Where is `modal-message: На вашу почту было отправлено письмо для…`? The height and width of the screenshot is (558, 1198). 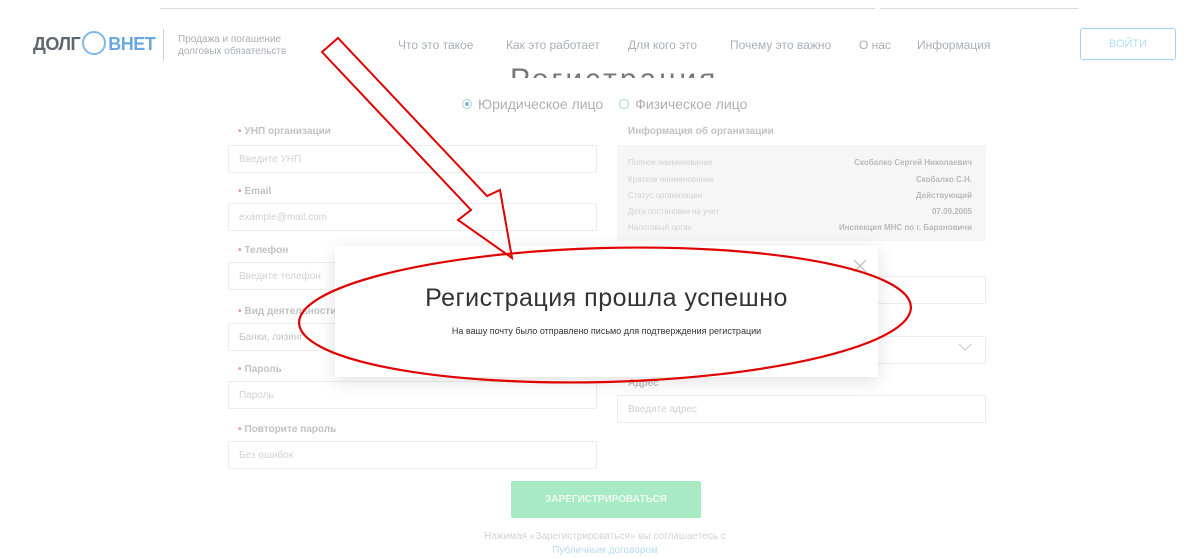 modal-message: На вашу почту было отправлено письмо для… is located at coordinates (606, 331).